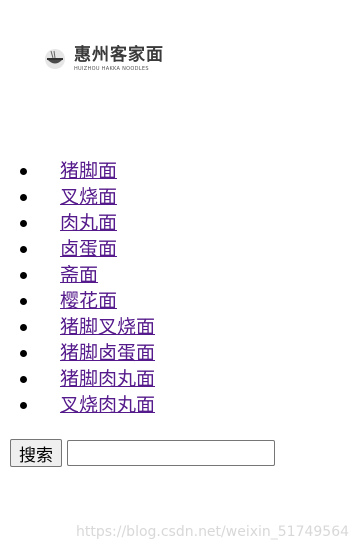 This screenshot has height=553, width=355. I want to click on search-button: 搜索, so click(36, 453).